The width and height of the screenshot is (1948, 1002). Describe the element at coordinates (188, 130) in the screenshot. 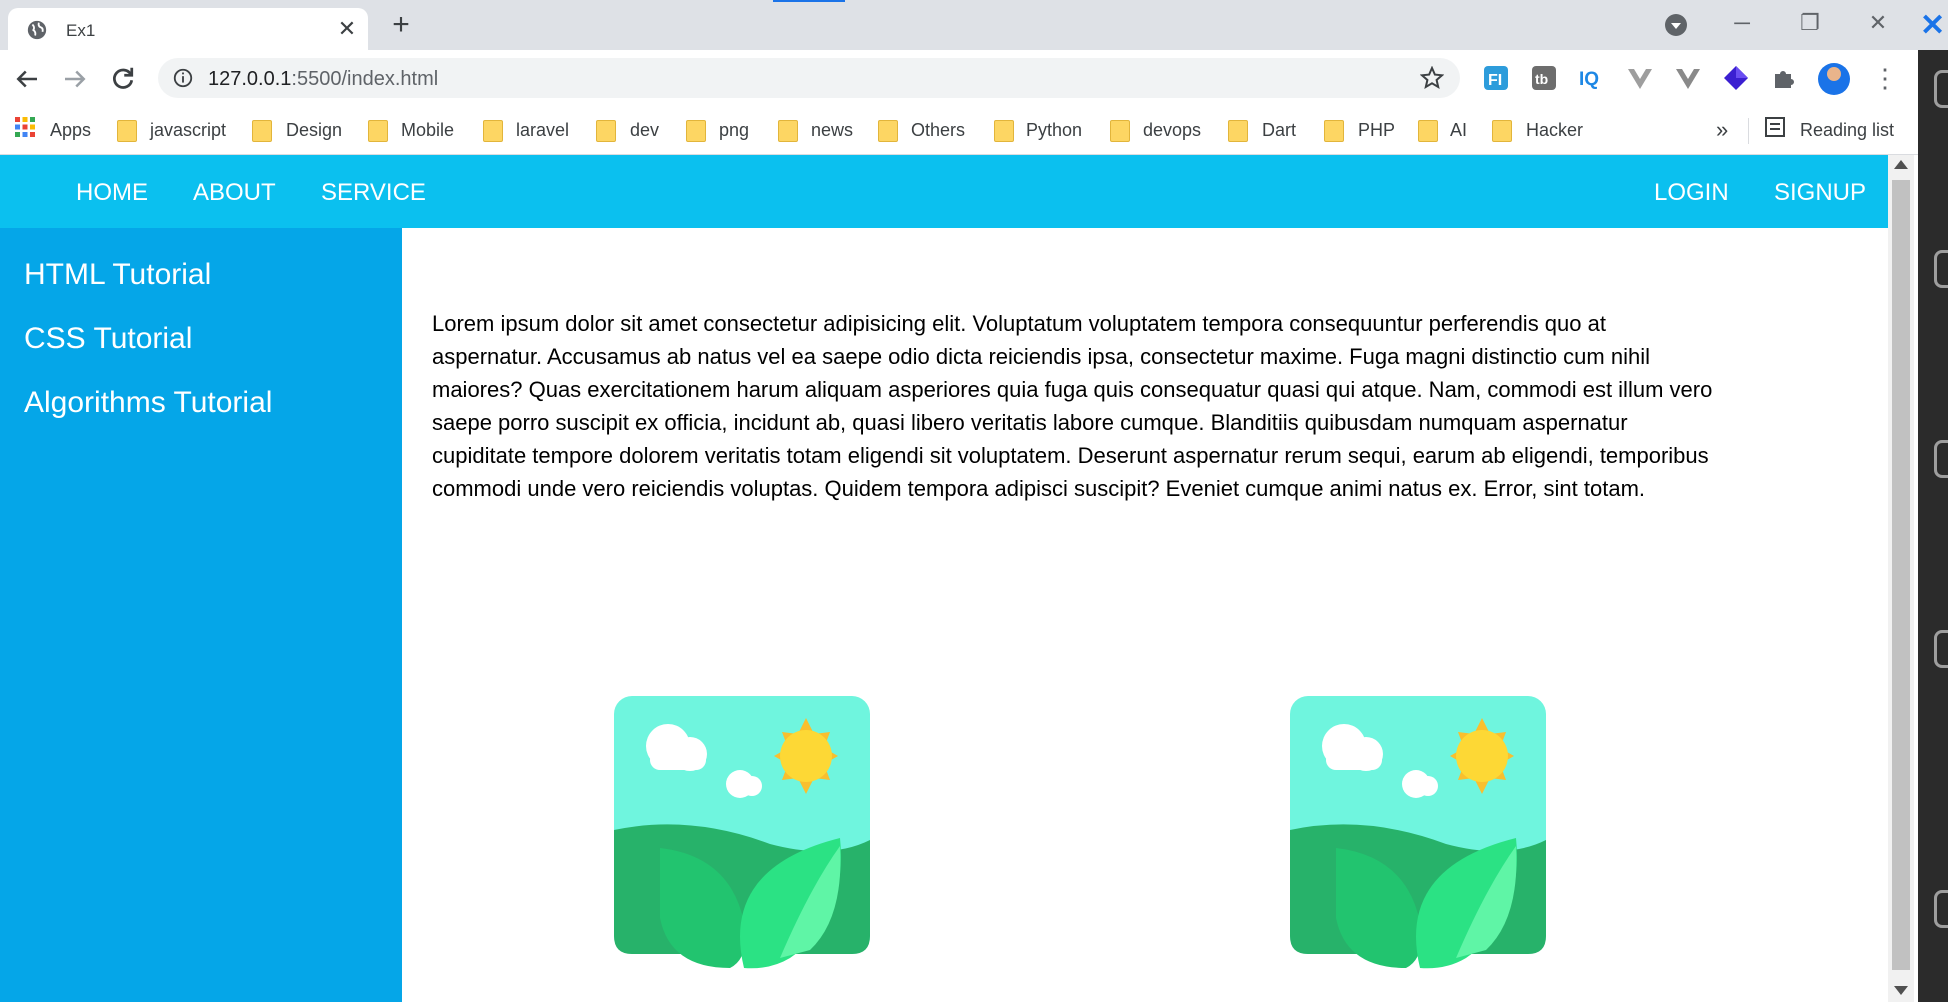

I see `bookmark-javascript: javascript` at that location.